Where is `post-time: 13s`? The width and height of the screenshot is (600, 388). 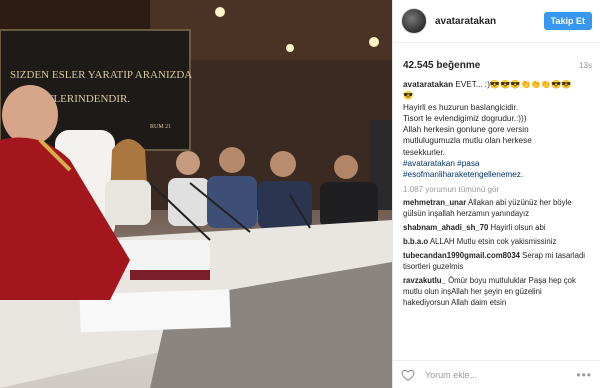
post-time: 13s is located at coordinates (585, 65).